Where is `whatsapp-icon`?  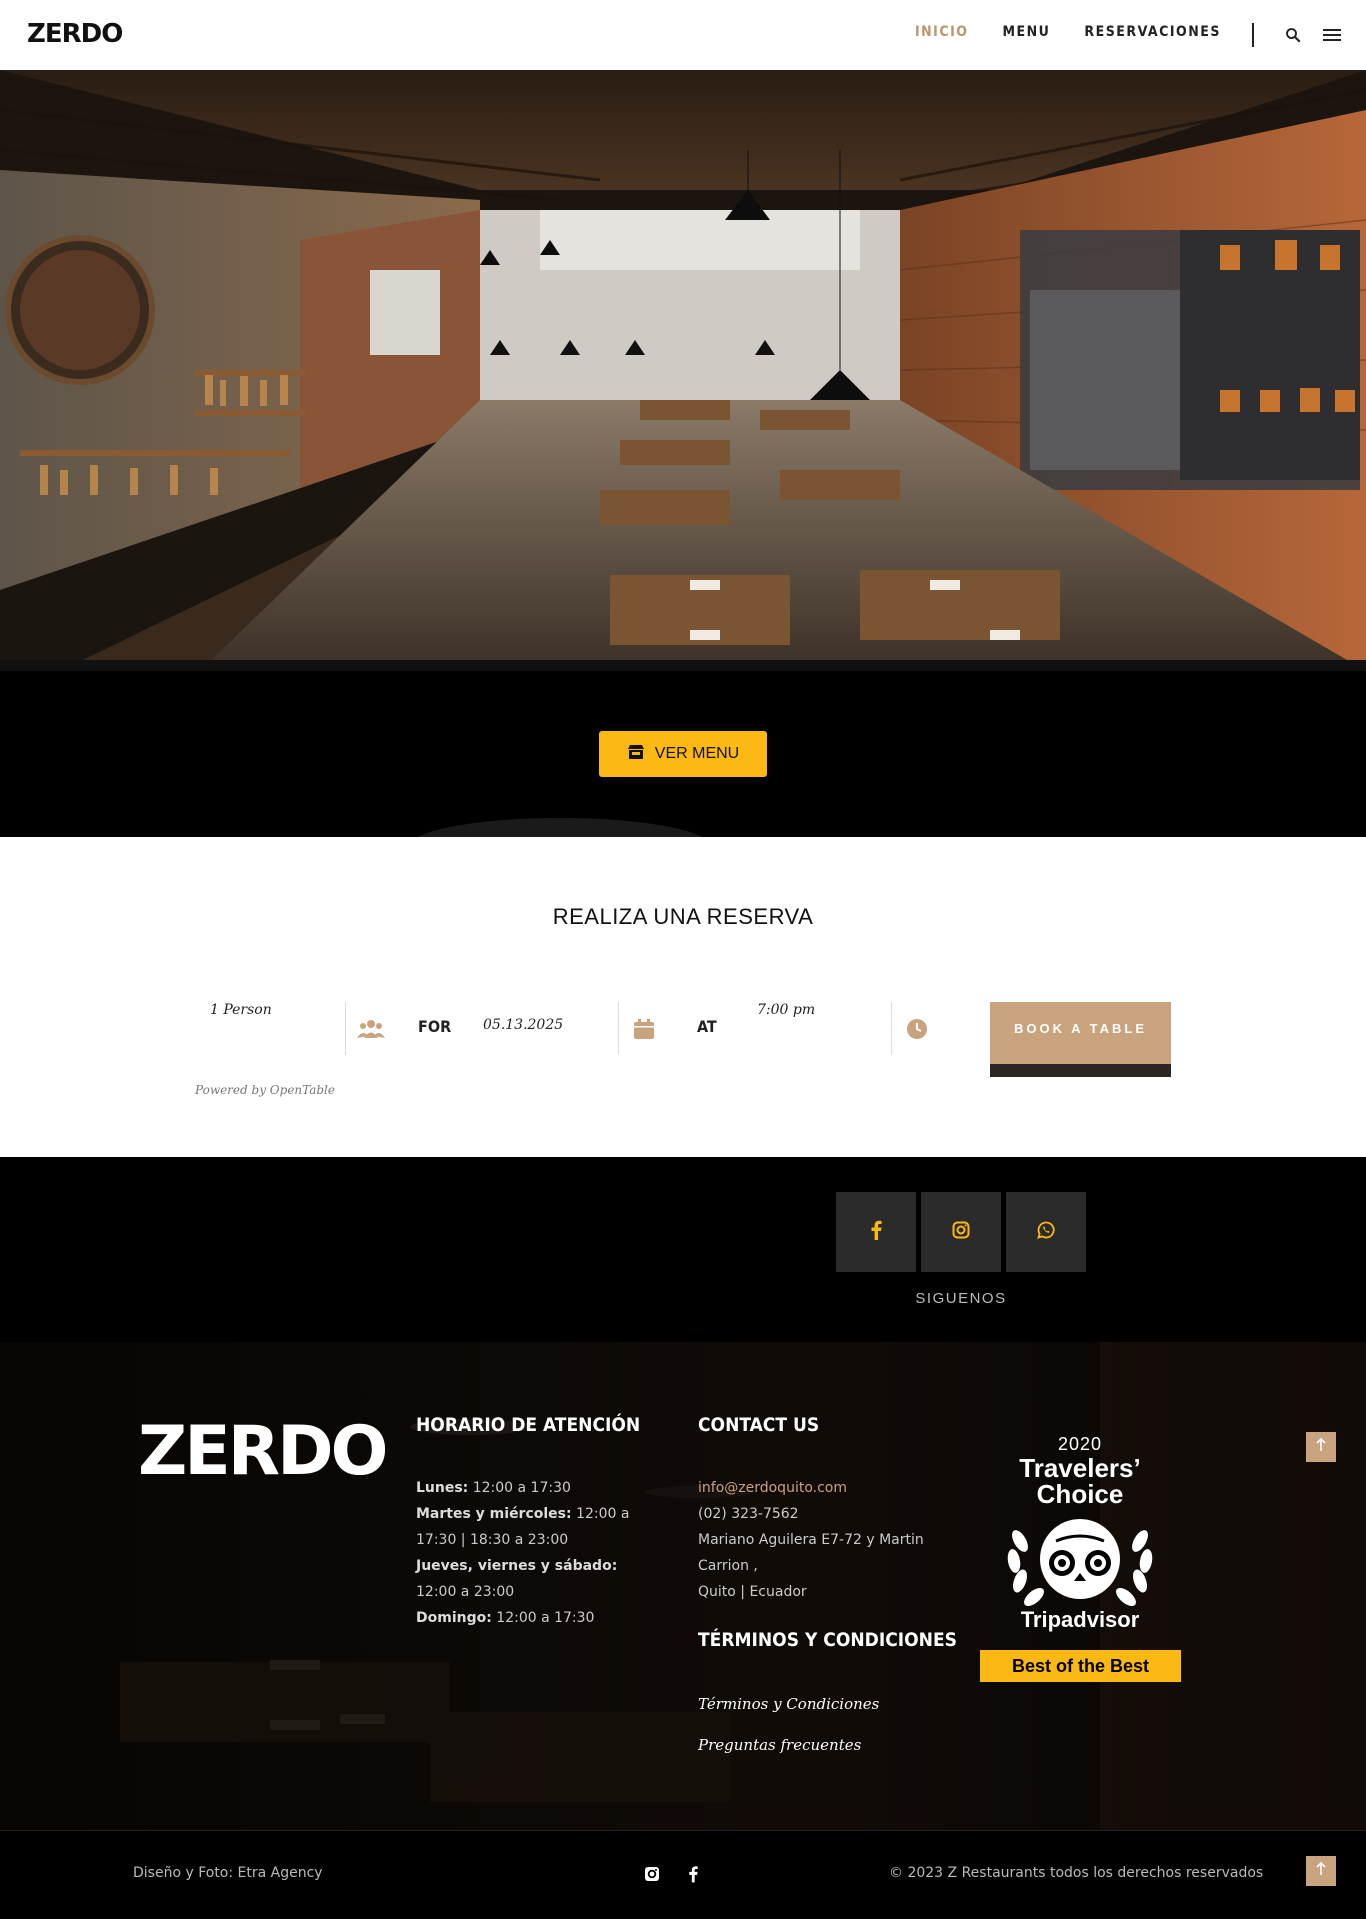 whatsapp-icon is located at coordinates (1046, 1232).